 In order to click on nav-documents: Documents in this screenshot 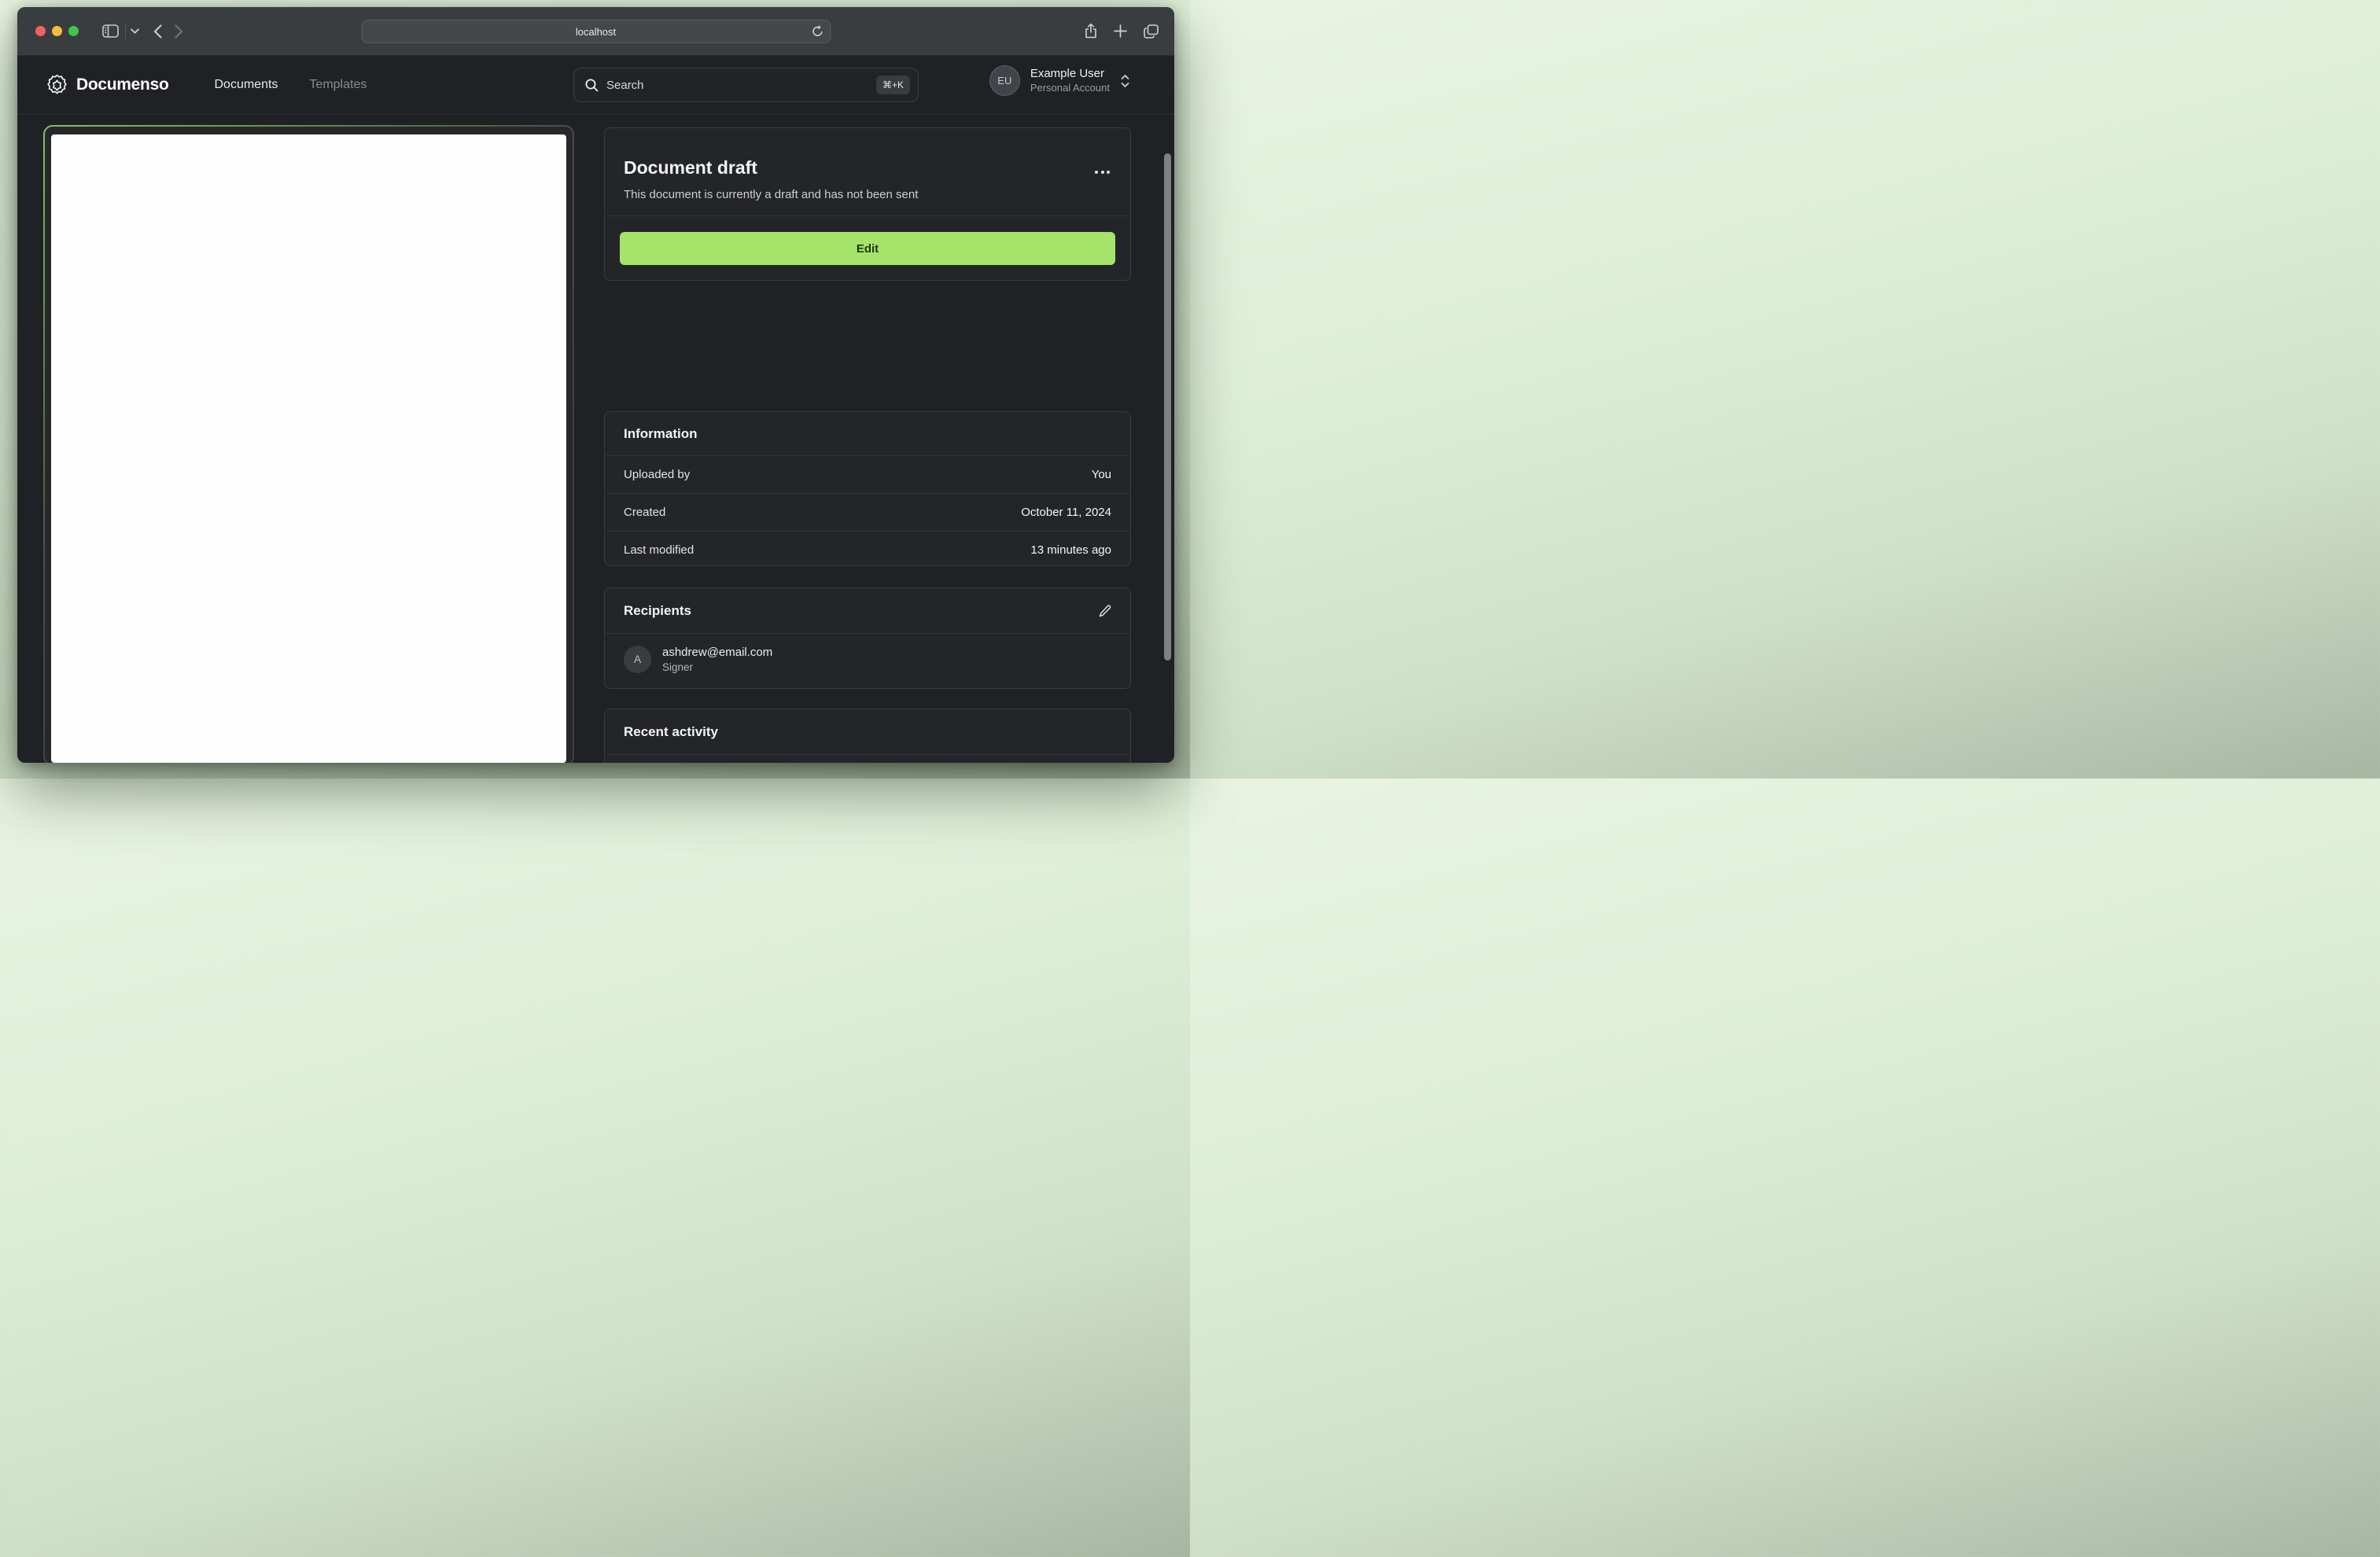, I will do `click(246, 85)`.